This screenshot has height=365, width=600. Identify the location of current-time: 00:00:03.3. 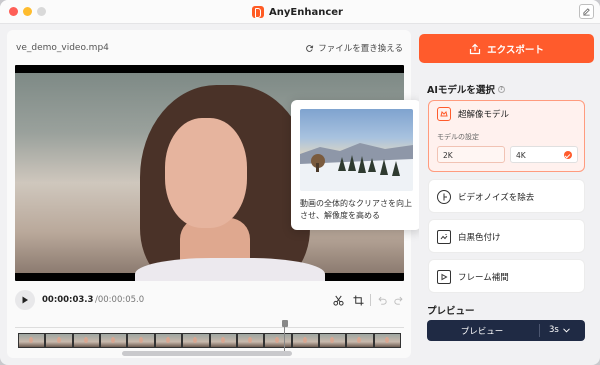
(68, 300).